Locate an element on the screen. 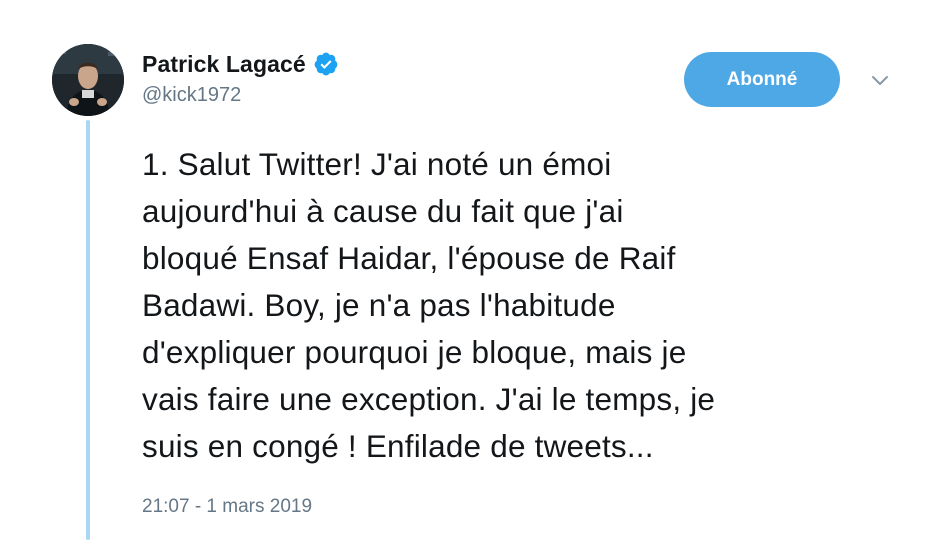 The width and height of the screenshot is (950, 540). verified-badge-icon is located at coordinates (326, 64).